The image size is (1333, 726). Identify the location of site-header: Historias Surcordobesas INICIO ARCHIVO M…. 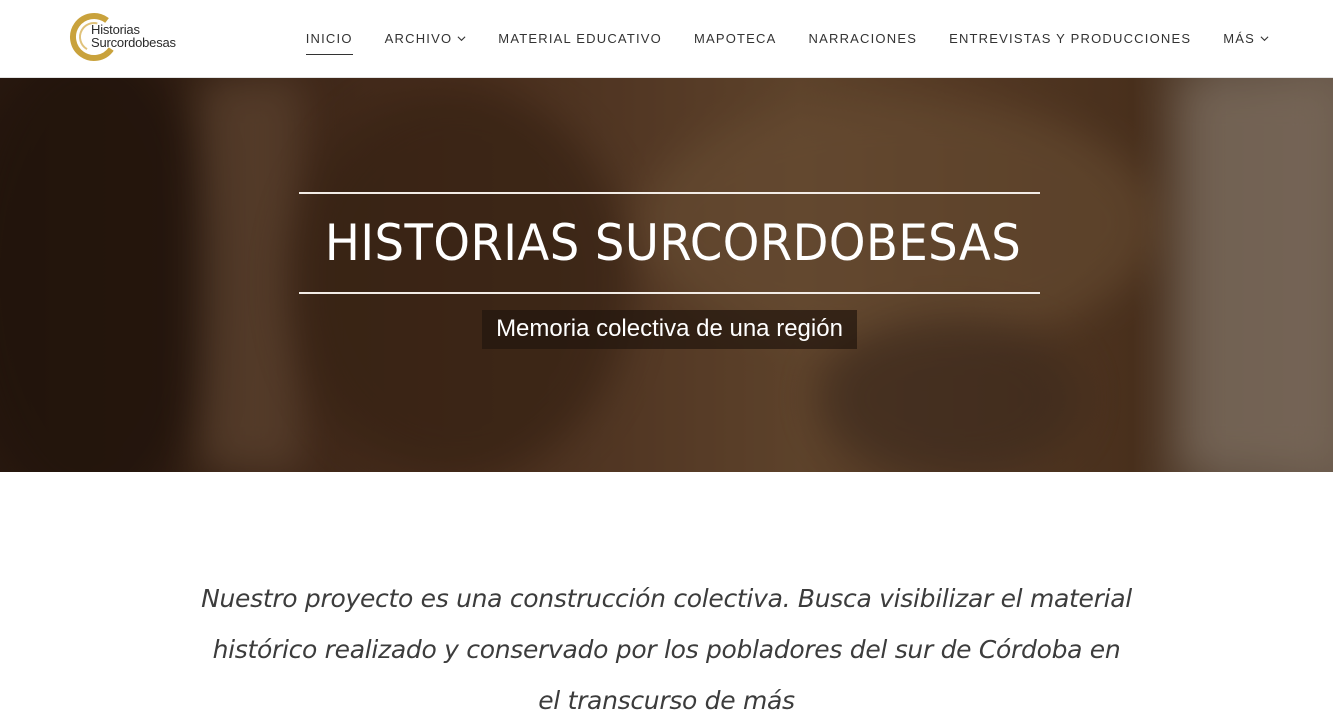
(666, 39).